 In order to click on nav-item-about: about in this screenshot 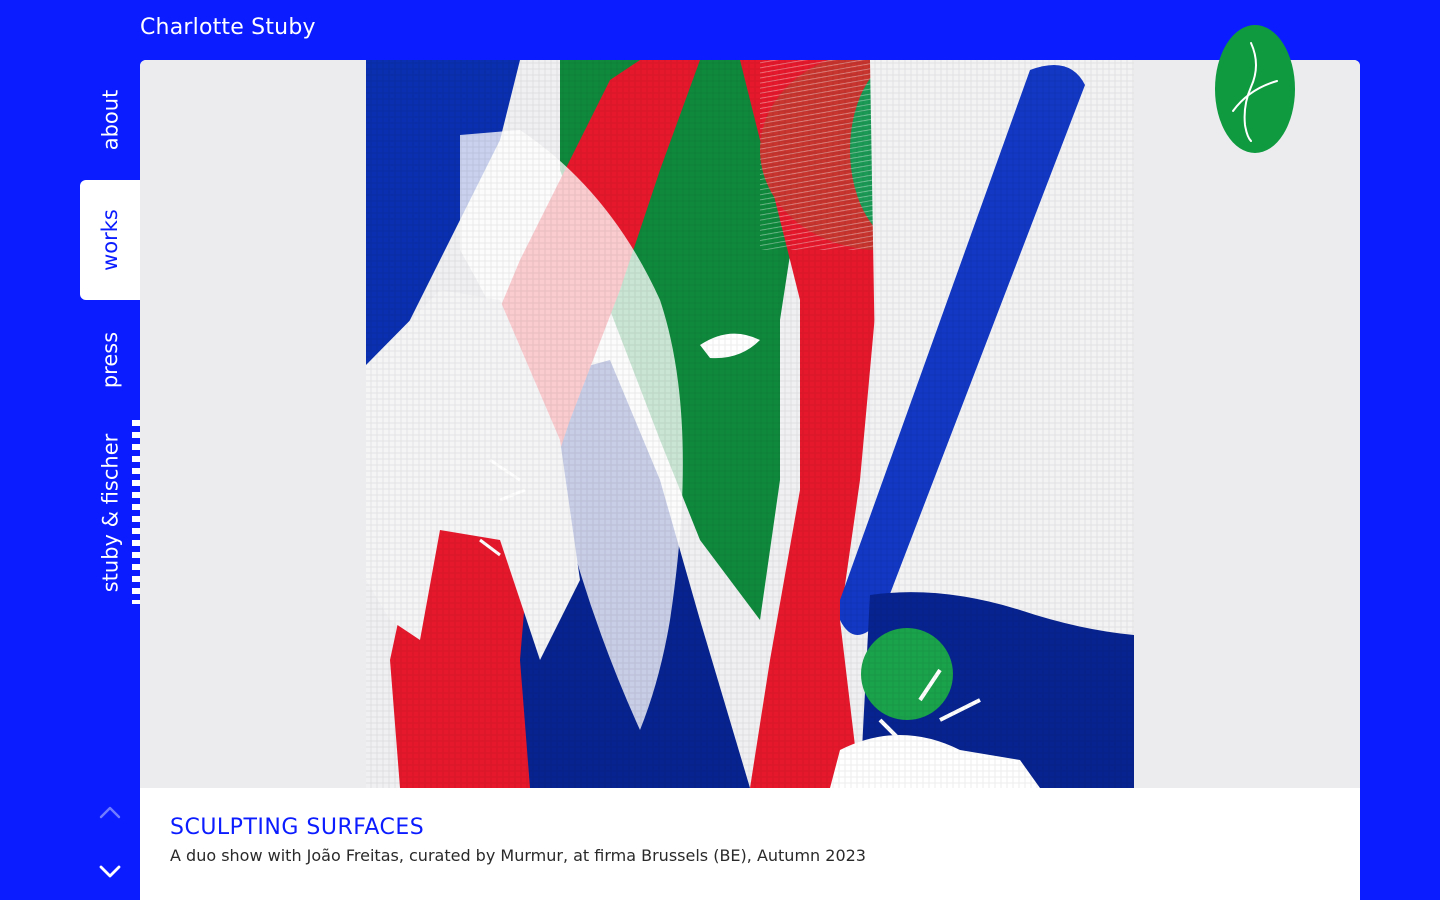, I will do `click(110, 120)`.